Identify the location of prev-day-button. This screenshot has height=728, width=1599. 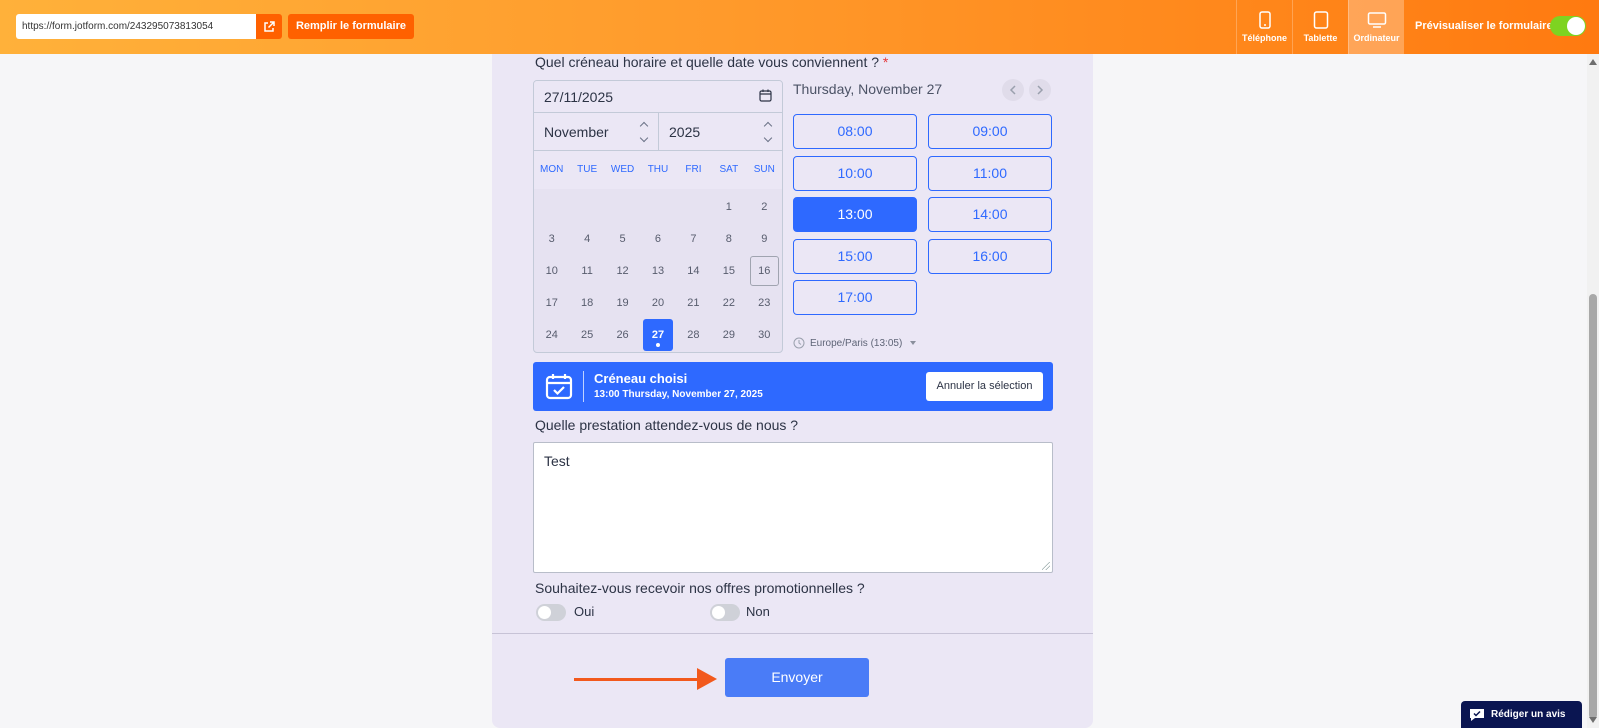
(1013, 90).